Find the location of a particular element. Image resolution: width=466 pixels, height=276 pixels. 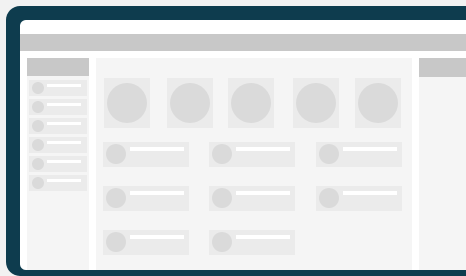

sidebar is located at coordinates (58, 164).